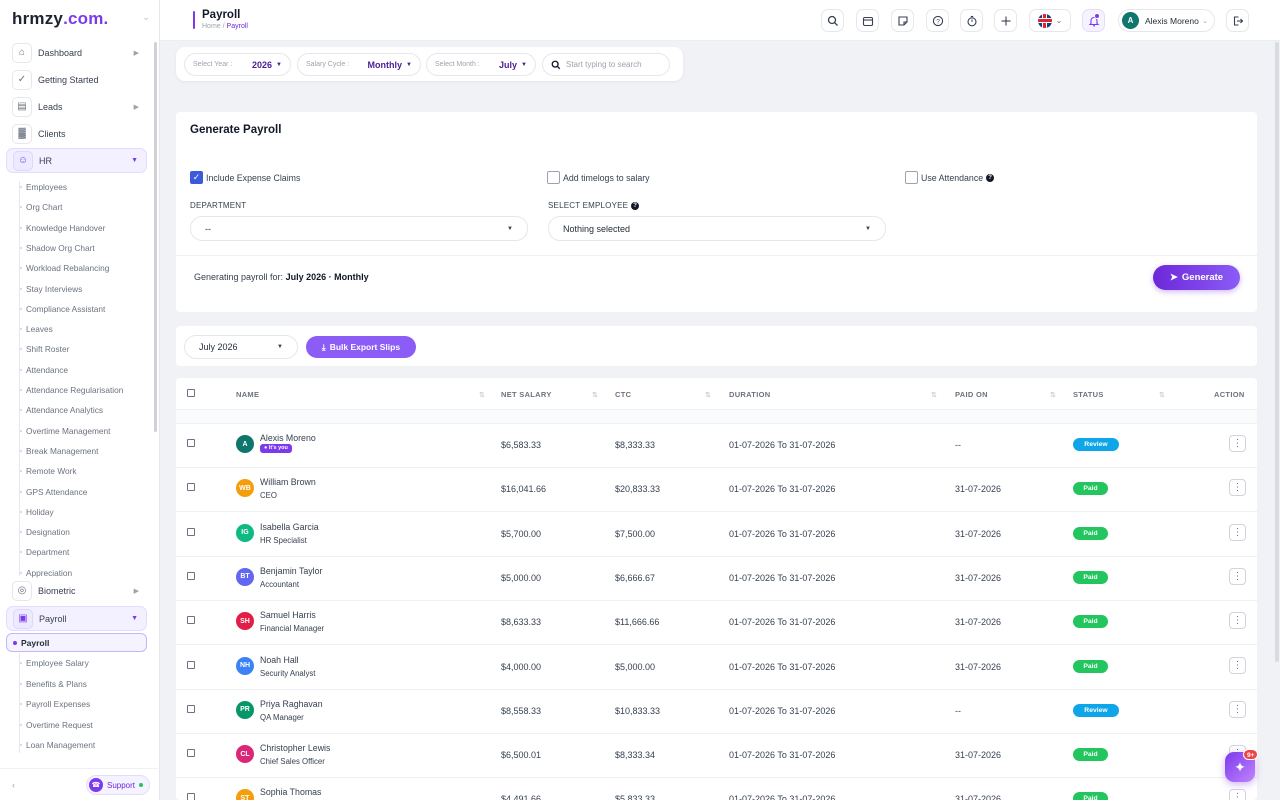  Describe the element at coordinates (44, 370) in the screenshot. I see `sidebar-subitem-attendance: Attendance` at that location.